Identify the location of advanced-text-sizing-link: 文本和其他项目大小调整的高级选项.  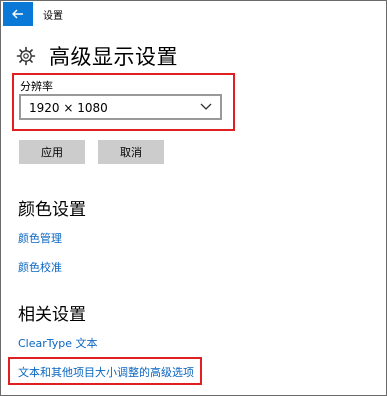
(106, 372).